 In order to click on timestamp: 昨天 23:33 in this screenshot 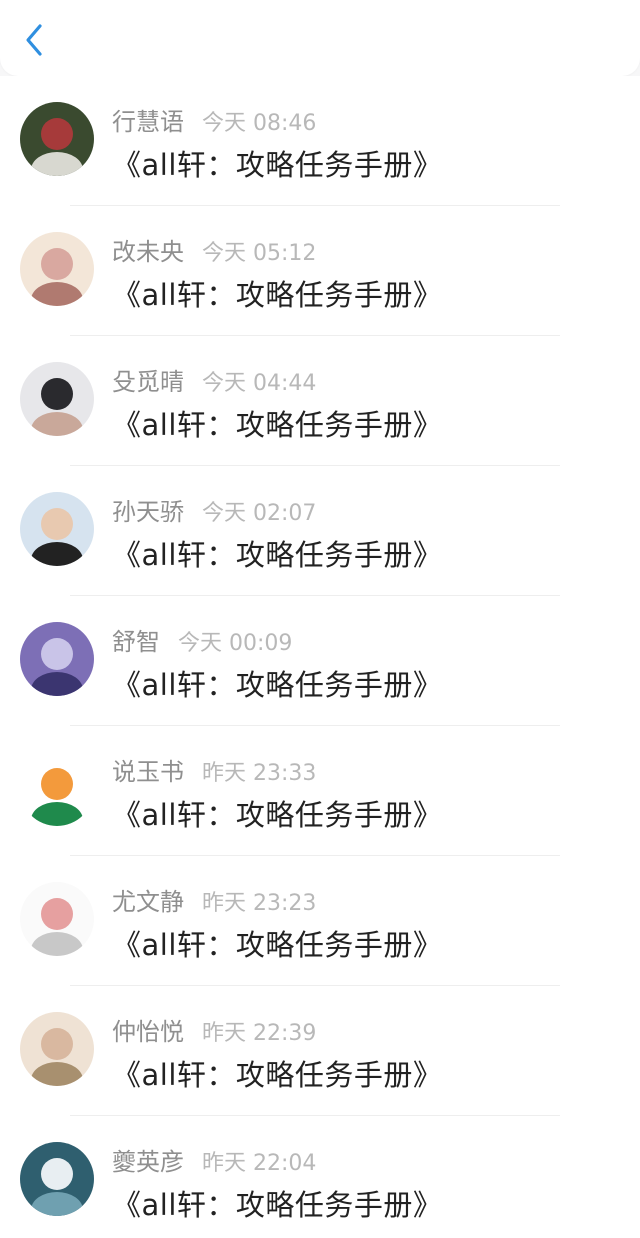, I will do `click(259, 773)`.